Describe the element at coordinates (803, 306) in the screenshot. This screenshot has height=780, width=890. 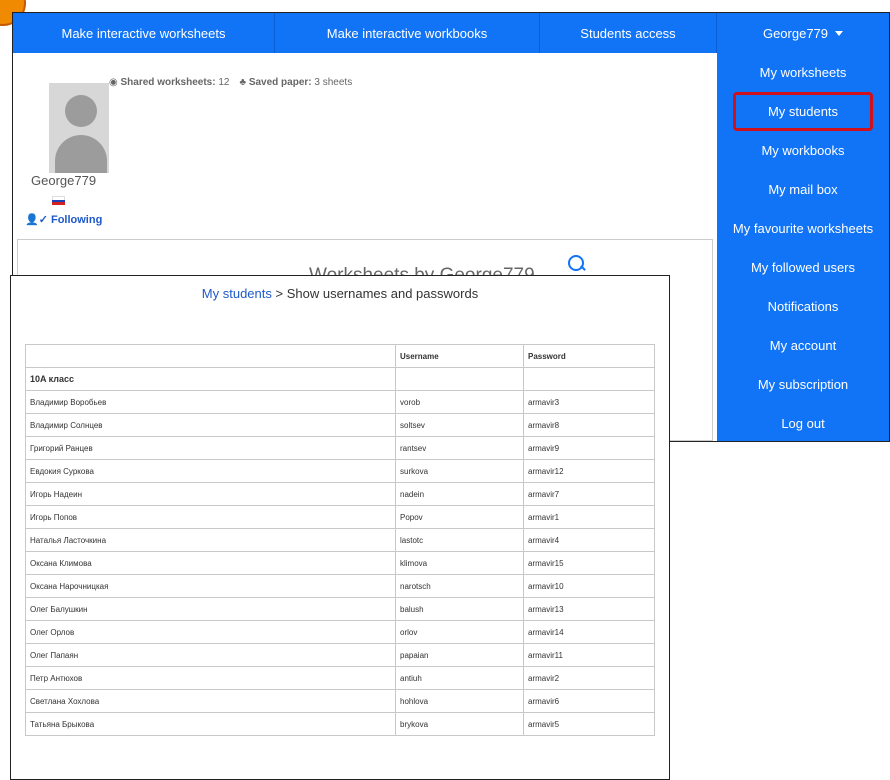
I see `menu-notifications: Notifications` at that location.